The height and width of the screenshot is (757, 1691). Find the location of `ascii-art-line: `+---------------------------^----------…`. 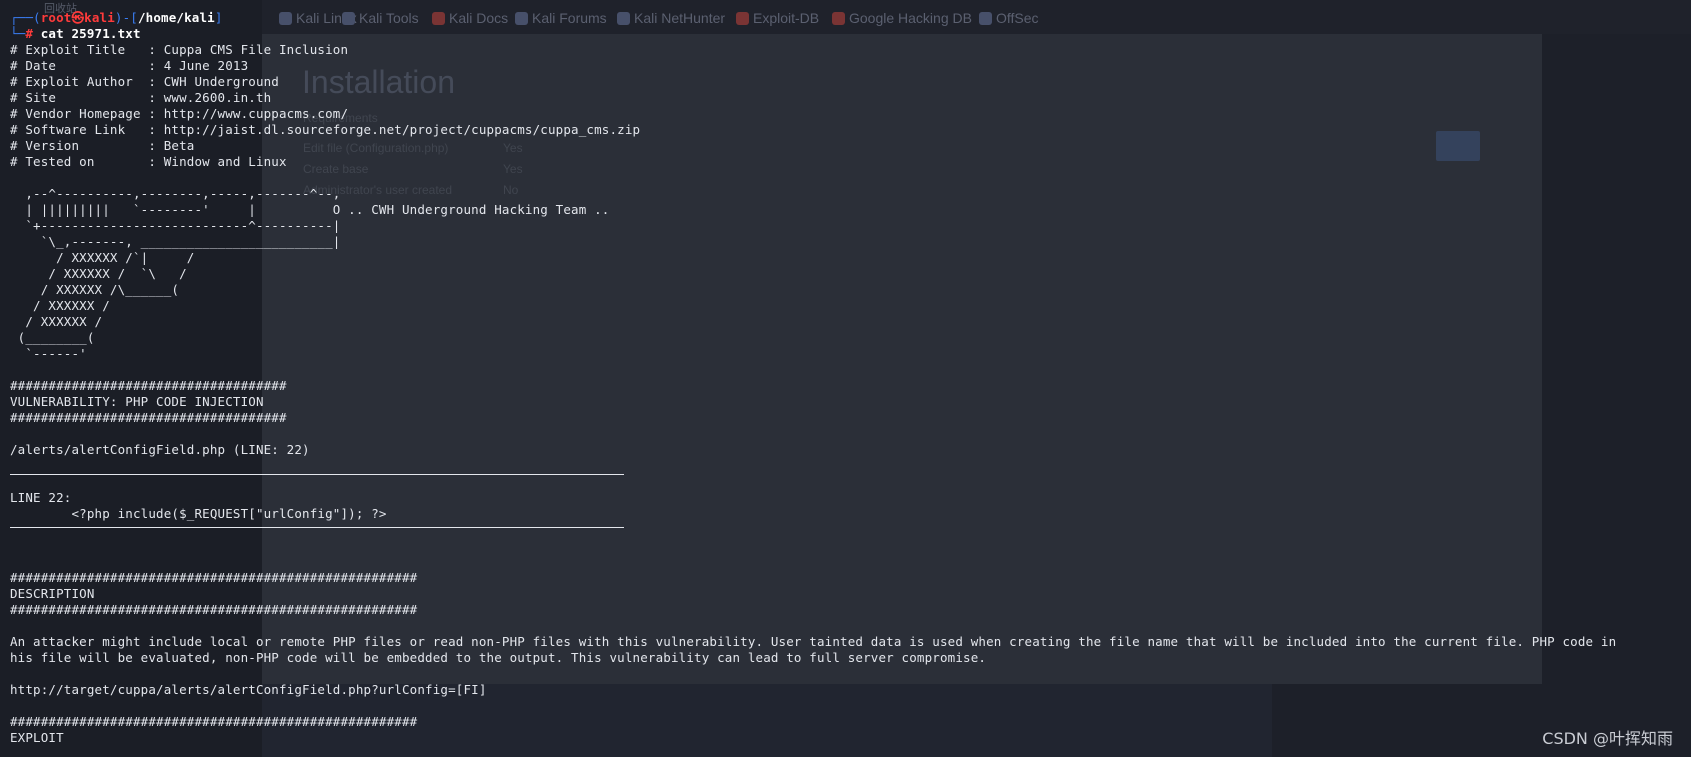

ascii-art-line: `+---------------------------^----------… is located at coordinates (175, 225).